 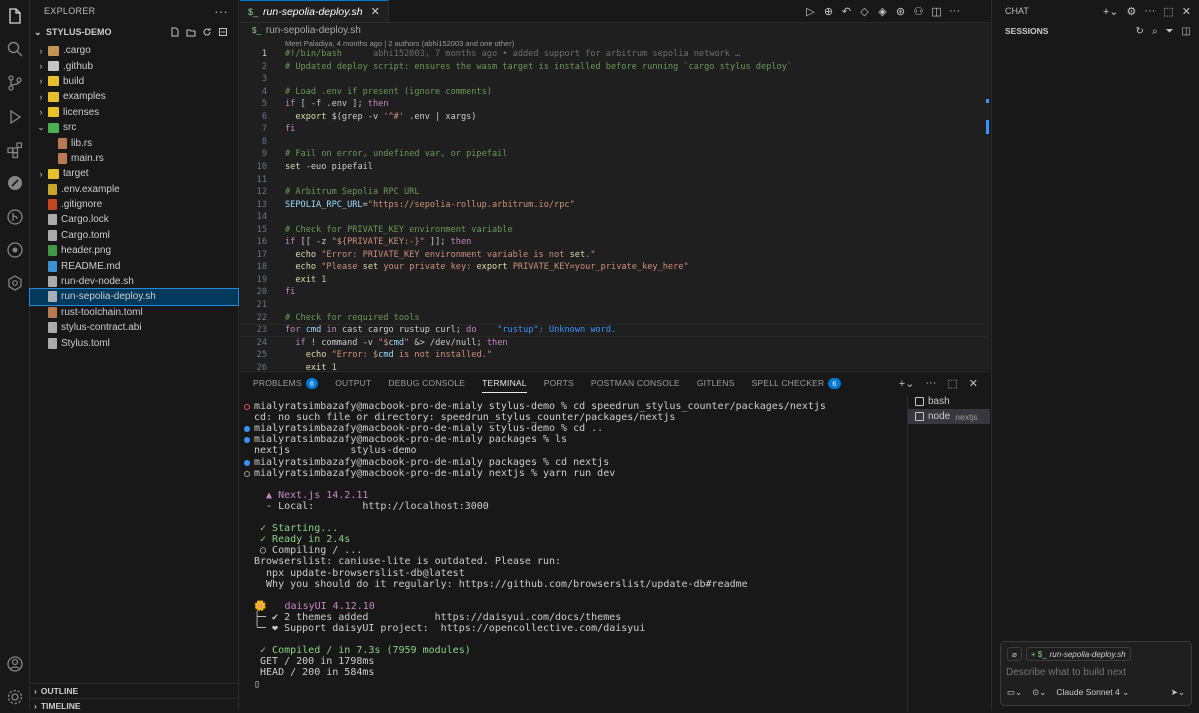 What do you see at coordinates (134, 127) in the screenshot?
I see `tree-folder: ⌄ src` at bounding box center [134, 127].